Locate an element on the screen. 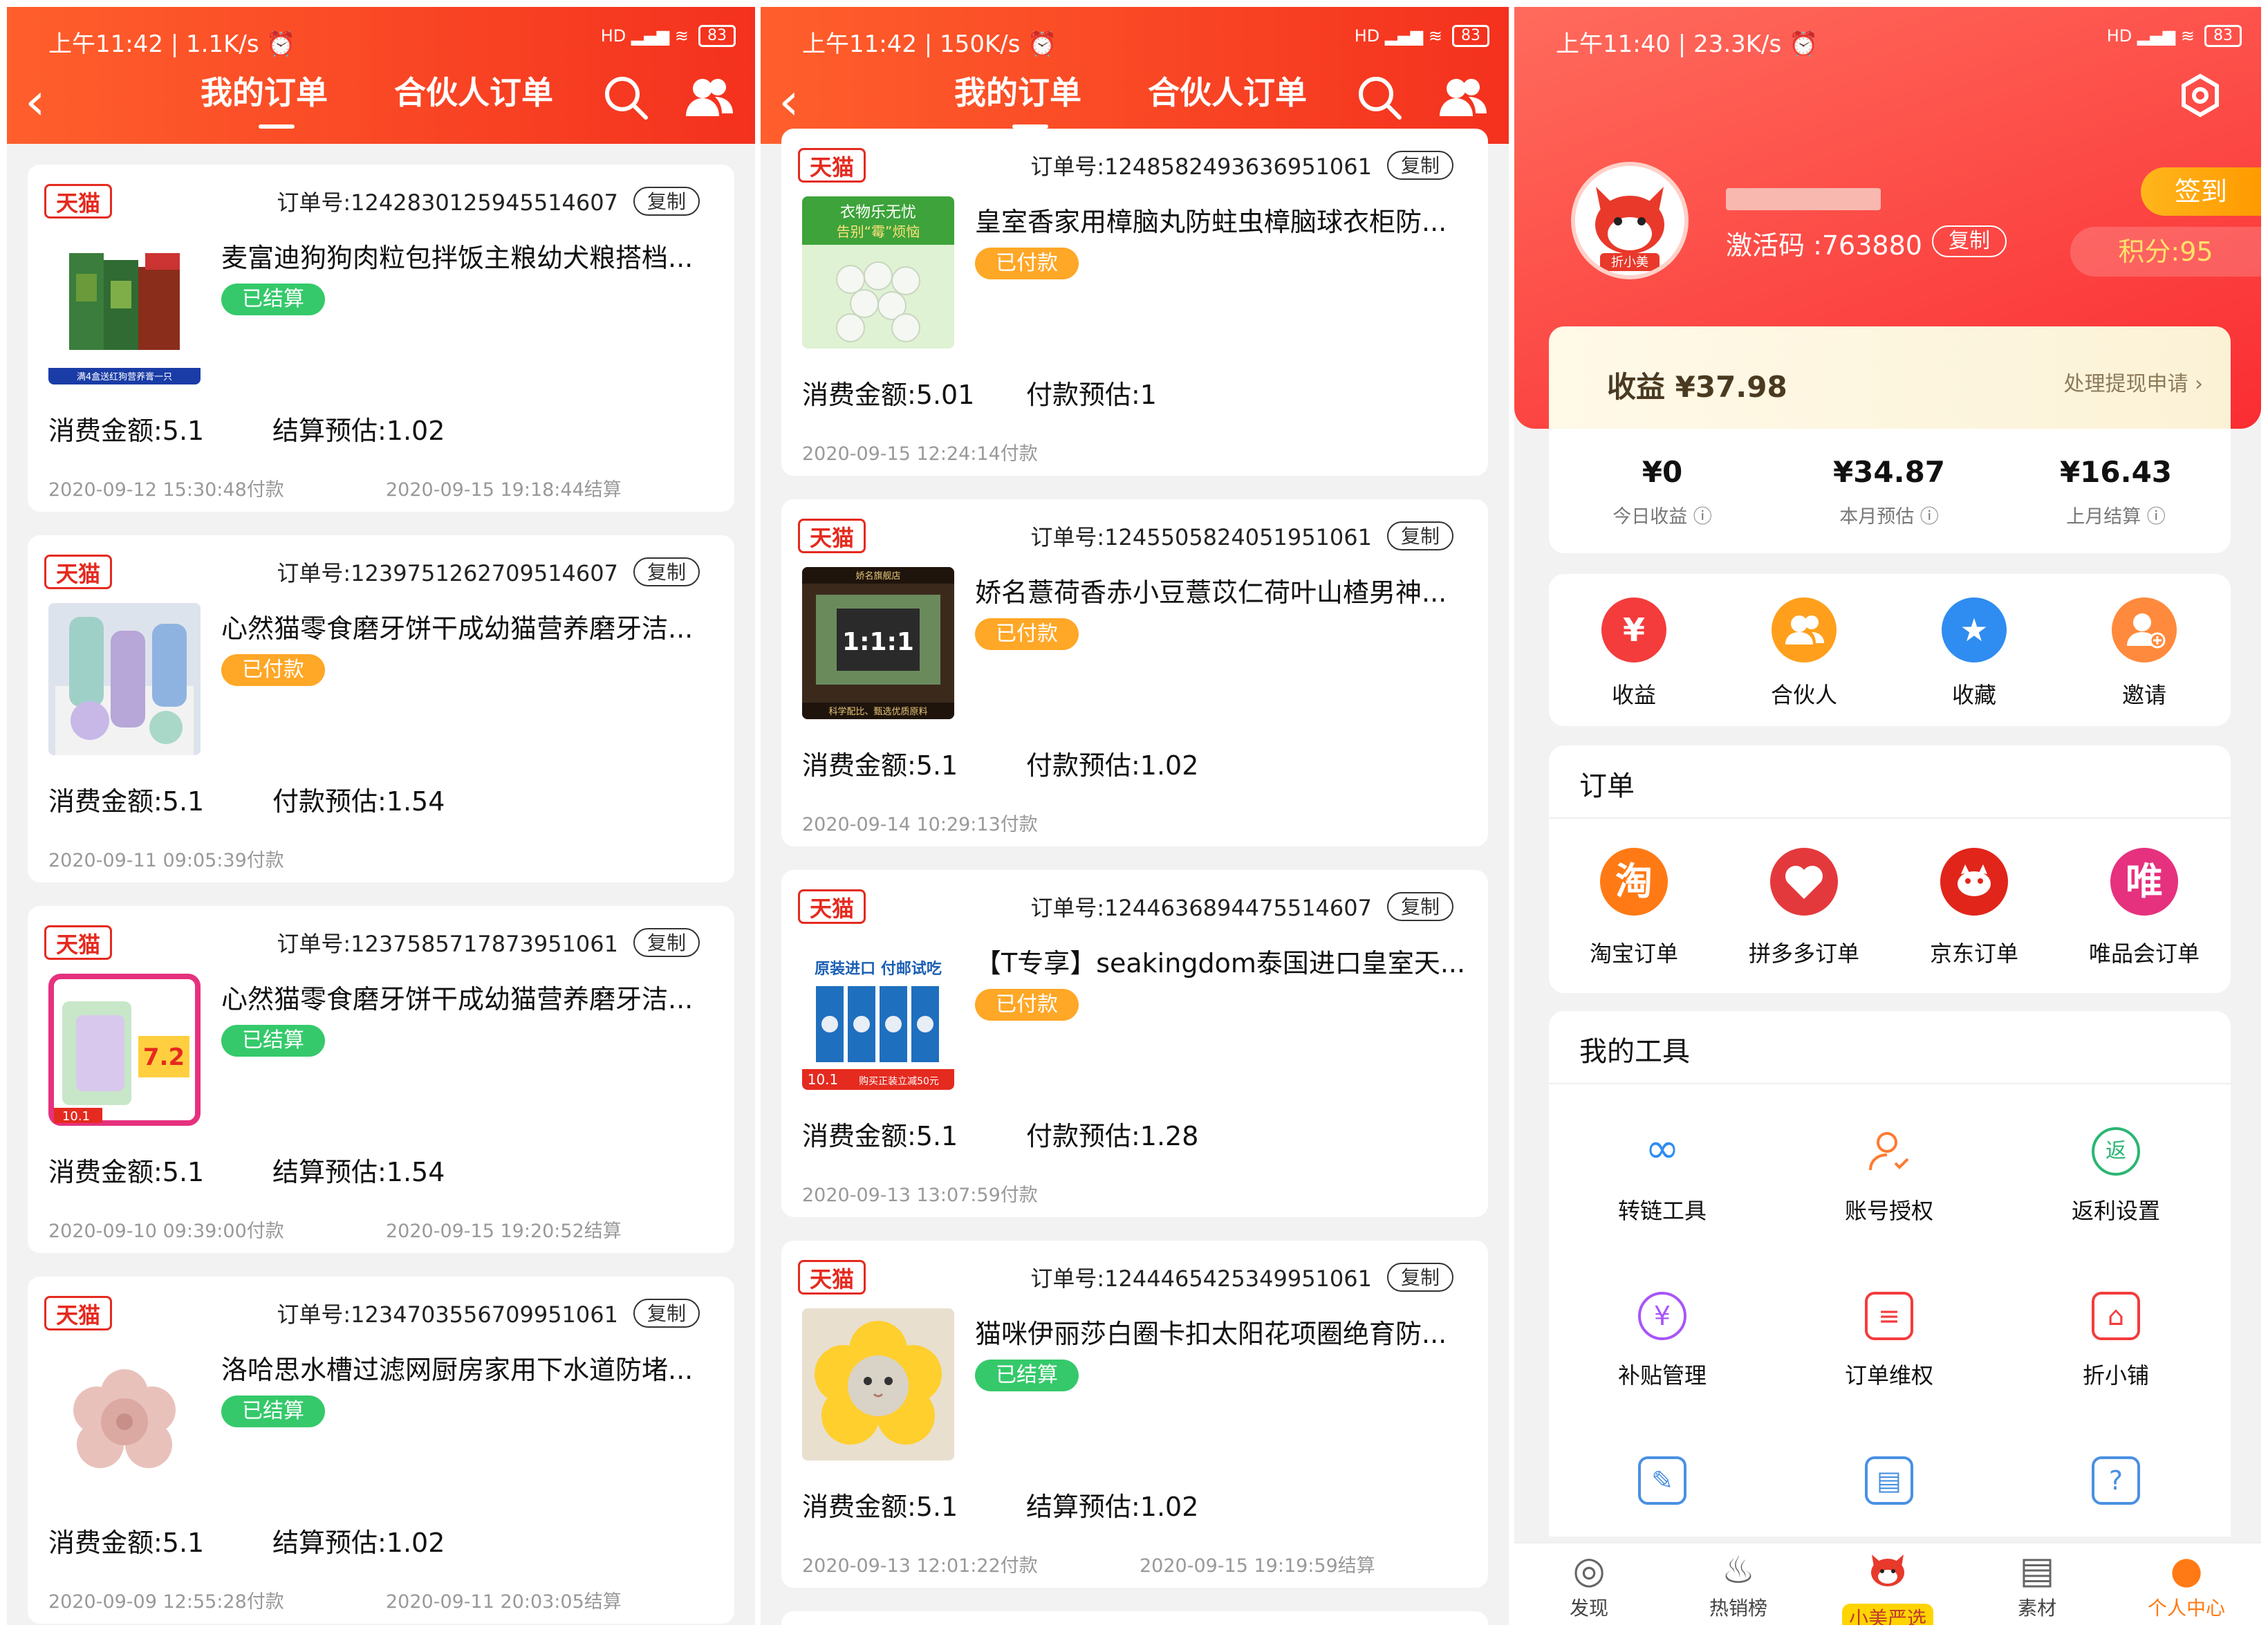 This screenshot has width=2268, height=1632. points-badge: 积分:95 is located at coordinates (2165, 252).